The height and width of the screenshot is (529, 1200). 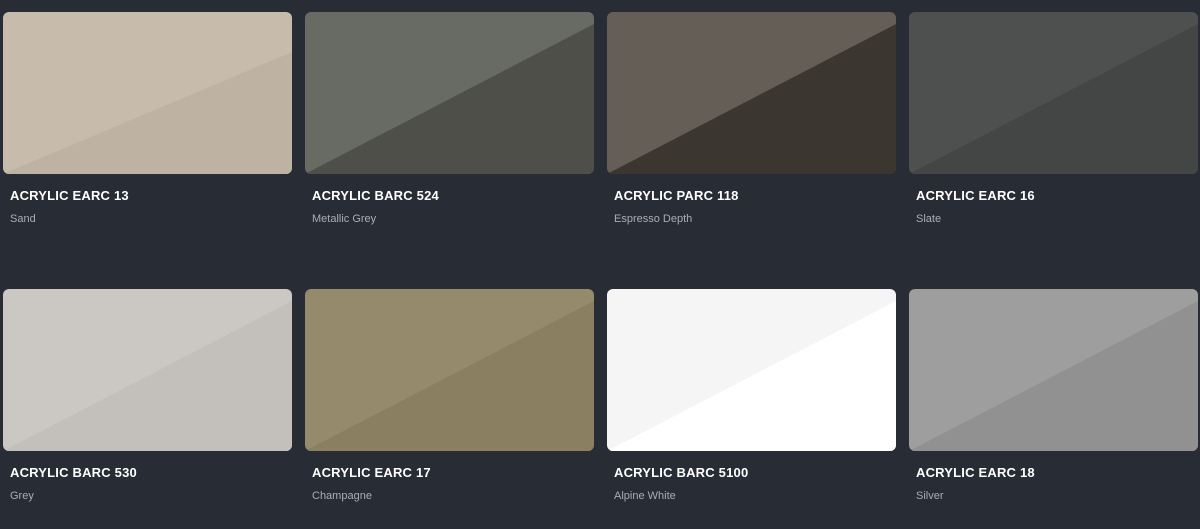 I want to click on swatch-card: ACRYLIC PARC 118 Espresso Depth, so click(x=751, y=132).